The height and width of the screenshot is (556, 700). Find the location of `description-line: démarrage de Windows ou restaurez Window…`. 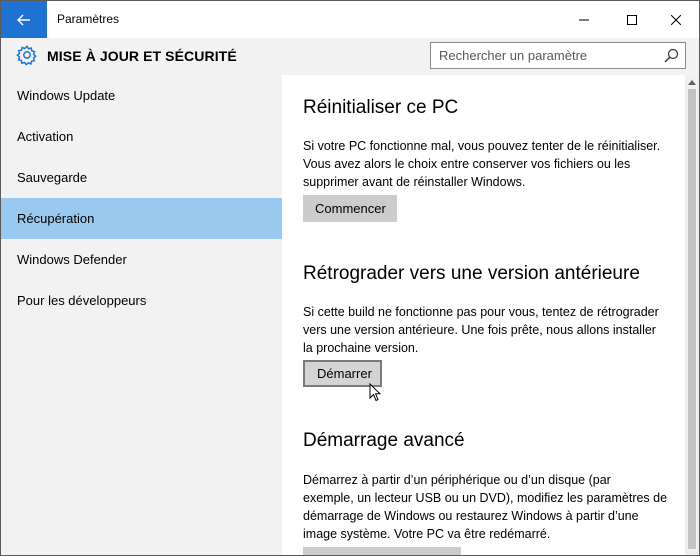

description-line: démarrage de Windows ou restaurez Window… is located at coordinates (471, 516).